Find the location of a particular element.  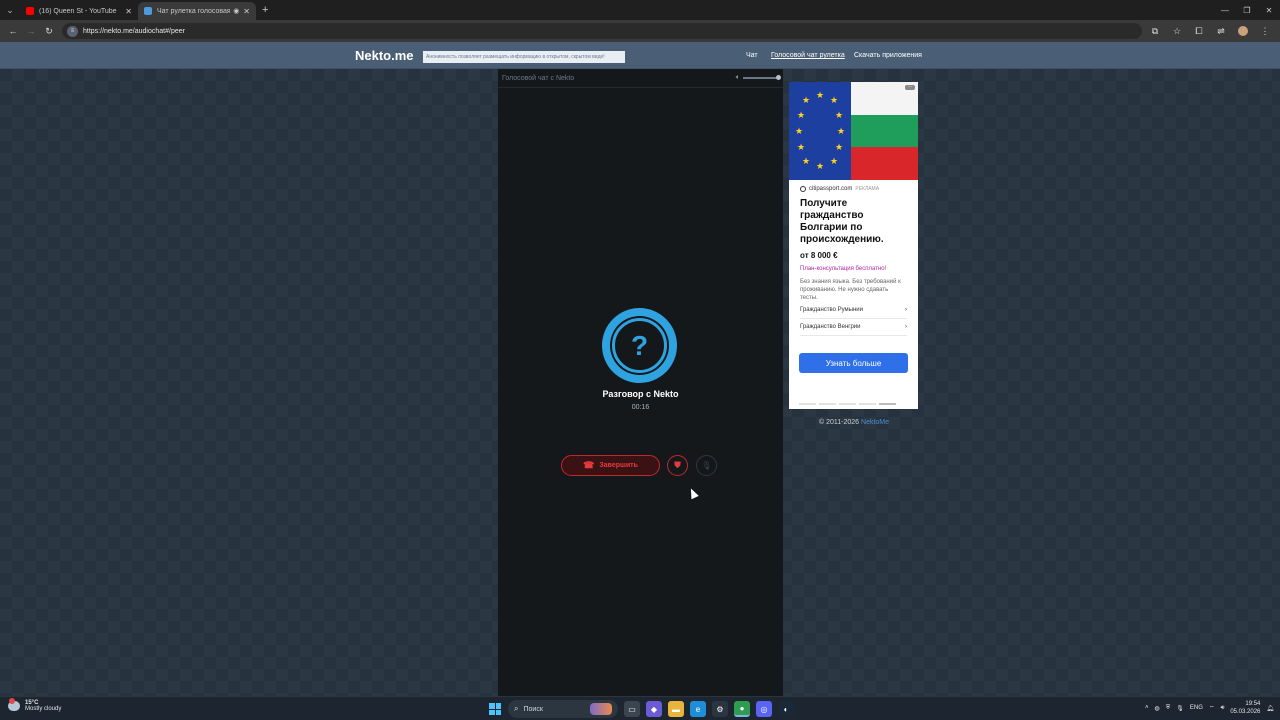

taskbar-search: ⌕ Поиск is located at coordinates (563, 709).